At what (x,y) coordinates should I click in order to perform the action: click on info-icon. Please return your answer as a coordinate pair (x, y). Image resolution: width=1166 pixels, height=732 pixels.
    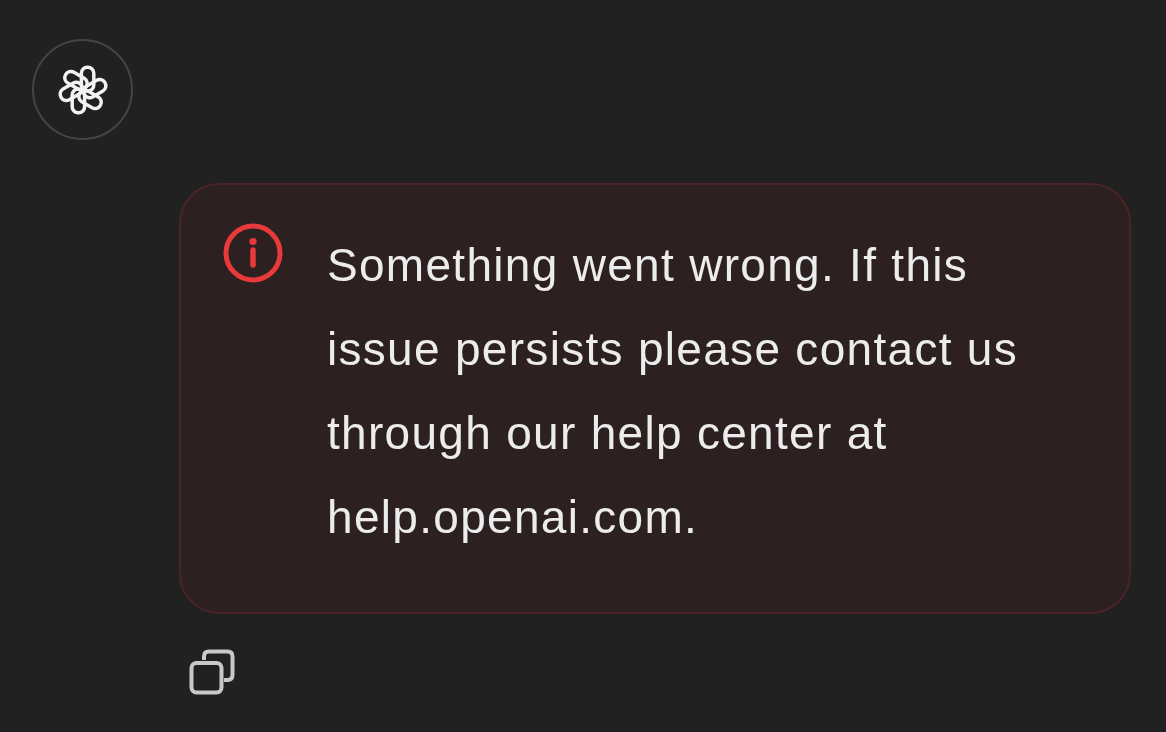
    Looking at the image, I should click on (253, 253).